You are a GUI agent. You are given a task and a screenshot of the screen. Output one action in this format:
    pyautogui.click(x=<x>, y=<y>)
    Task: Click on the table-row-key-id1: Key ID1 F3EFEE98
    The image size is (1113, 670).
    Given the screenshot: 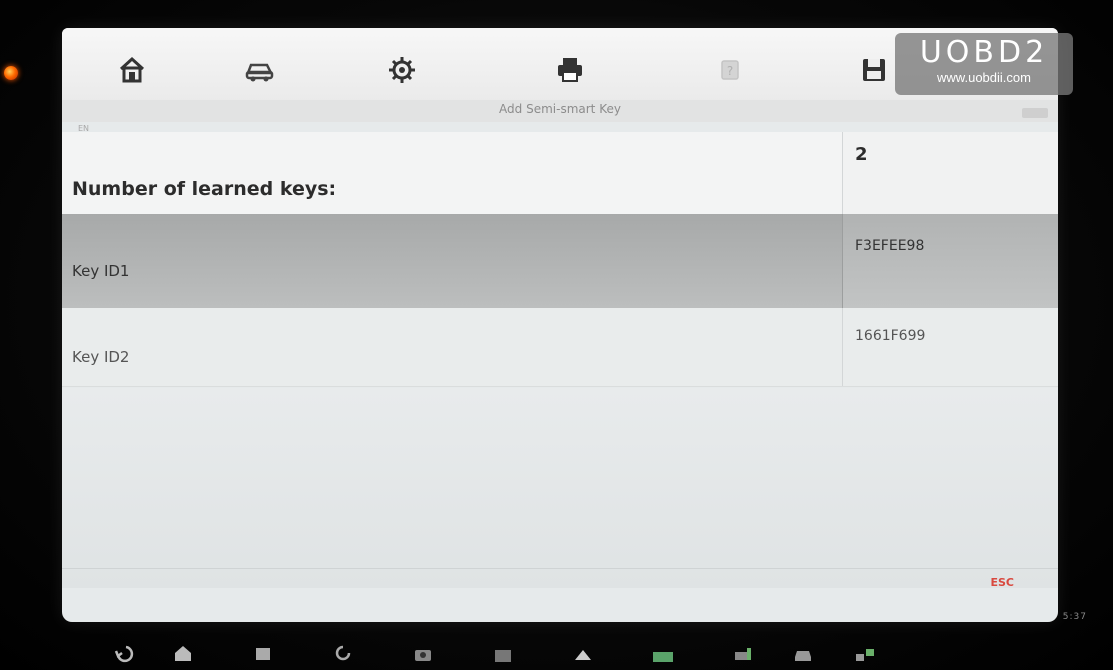 What is the action you would take?
    pyautogui.click(x=560, y=261)
    